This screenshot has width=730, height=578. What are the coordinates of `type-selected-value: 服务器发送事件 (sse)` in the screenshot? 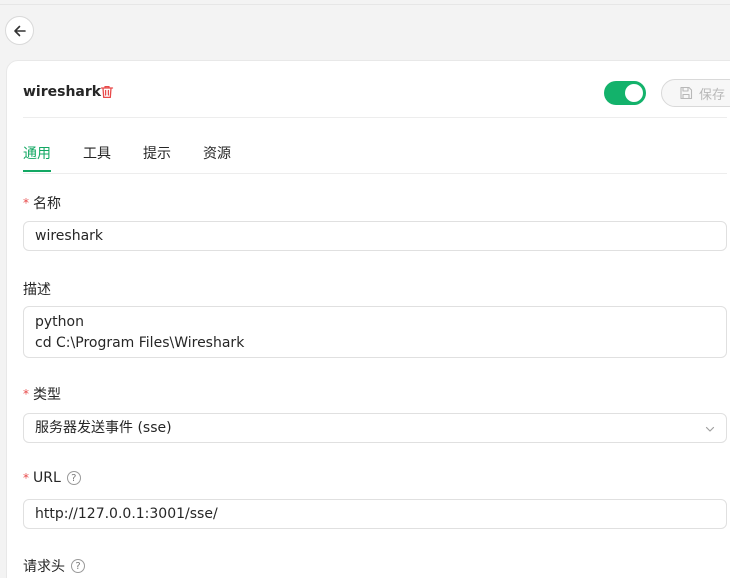 It's located at (103, 428).